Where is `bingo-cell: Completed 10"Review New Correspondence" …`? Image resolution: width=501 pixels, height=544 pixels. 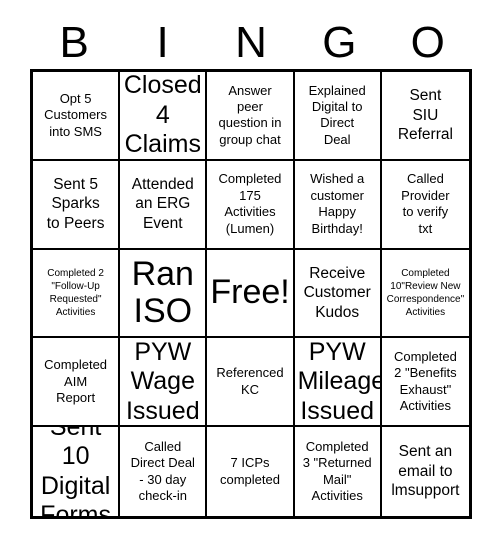
bingo-cell: Completed 10"Review New Correspondence" … is located at coordinates (425, 294).